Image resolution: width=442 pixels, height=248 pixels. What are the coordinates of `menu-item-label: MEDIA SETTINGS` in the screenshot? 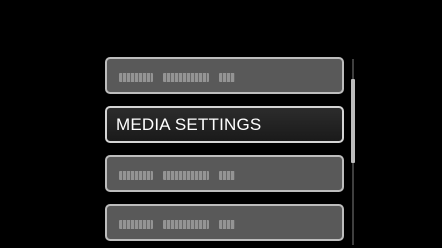 It's located at (189, 124).